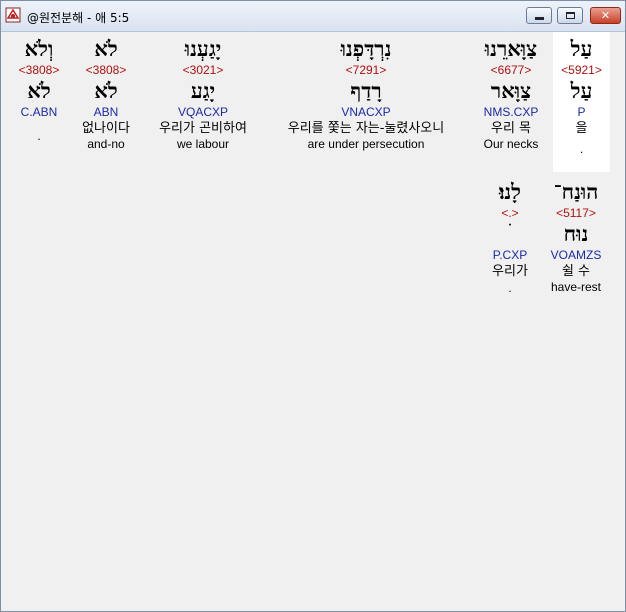 Image resolution: width=626 pixels, height=612 pixels. I want to click on parsing-code: ABN, so click(106, 112).